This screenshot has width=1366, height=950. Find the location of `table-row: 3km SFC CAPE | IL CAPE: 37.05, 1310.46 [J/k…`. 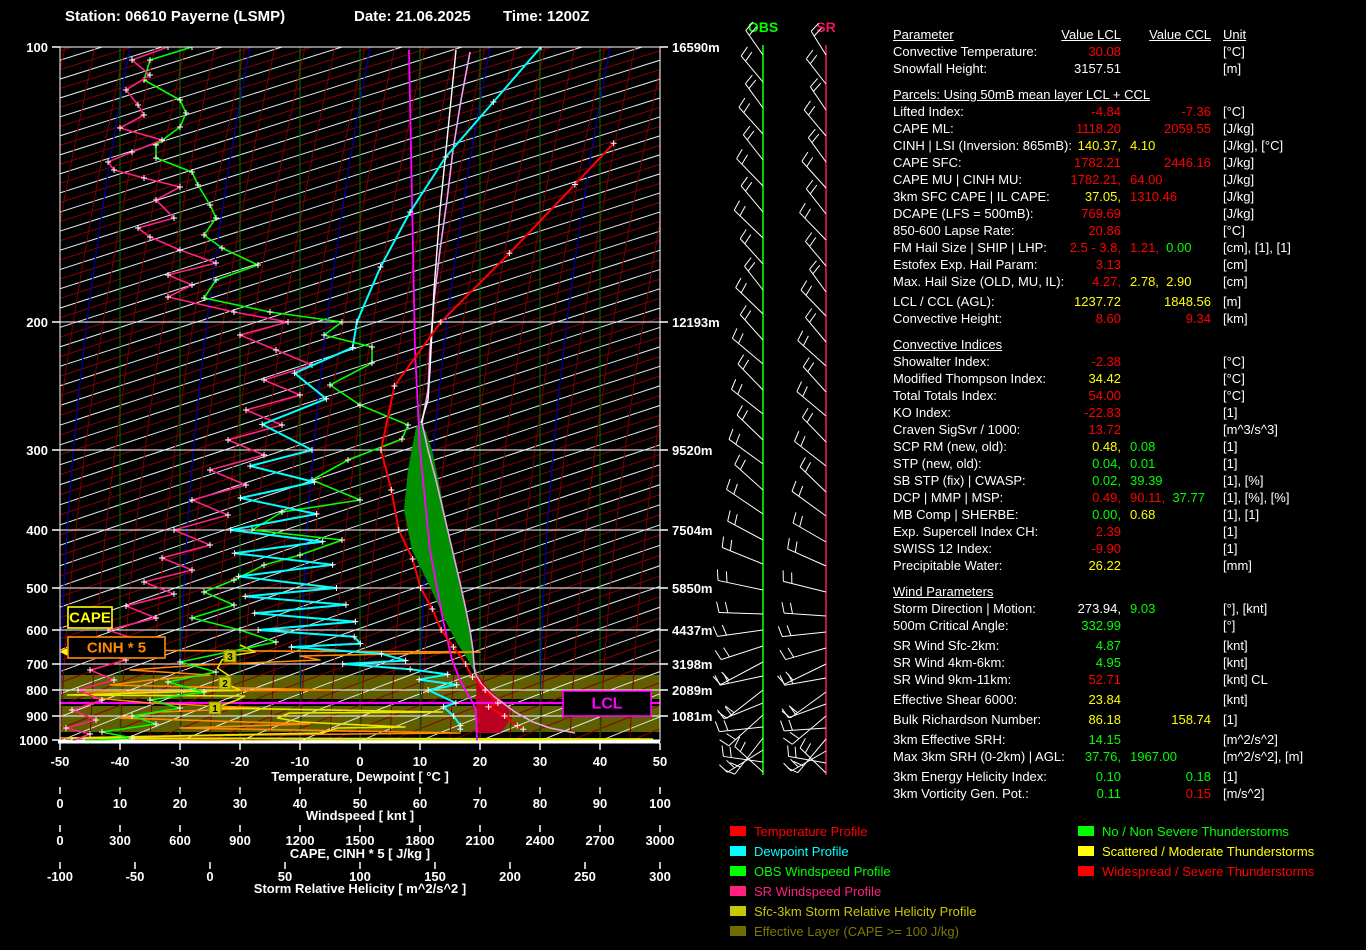

table-row: 3km SFC CAPE | IL CAPE: 37.05, 1310.46 [J/k… is located at coordinates (1128, 196).